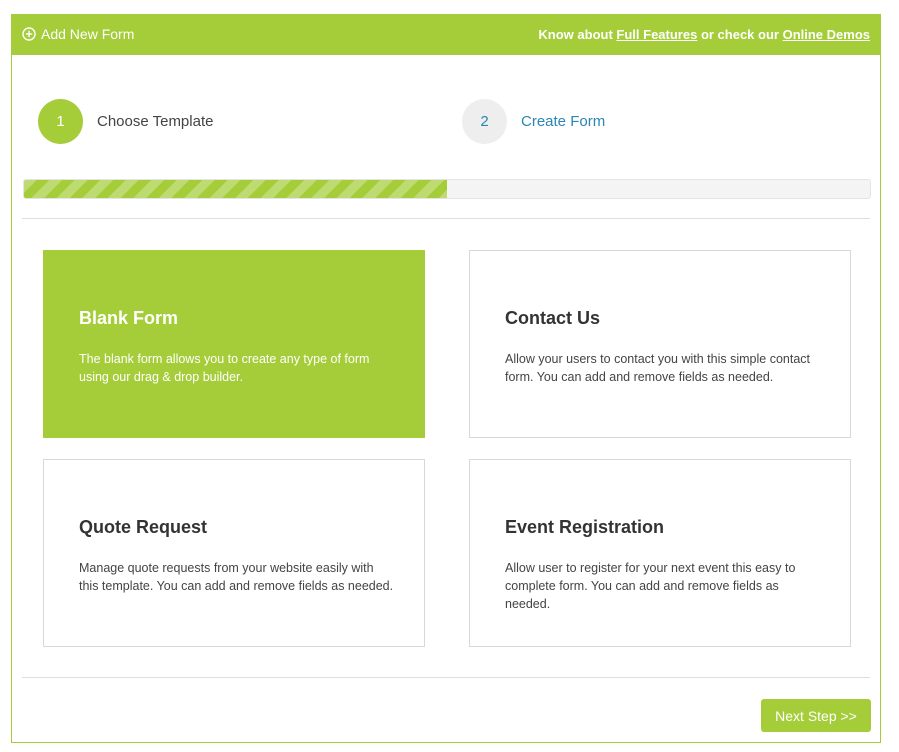 Image resolution: width=899 pixels, height=752 pixels. I want to click on plus-circle-icon, so click(29, 34).